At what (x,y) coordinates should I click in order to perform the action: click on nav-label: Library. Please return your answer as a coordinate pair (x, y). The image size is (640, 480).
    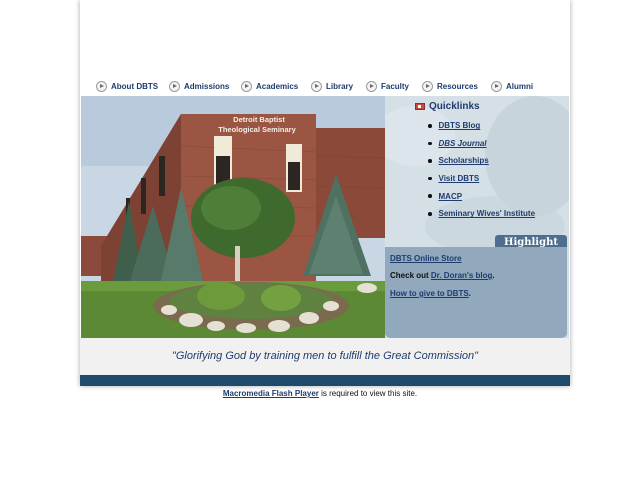
    Looking at the image, I should click on (340, 86).